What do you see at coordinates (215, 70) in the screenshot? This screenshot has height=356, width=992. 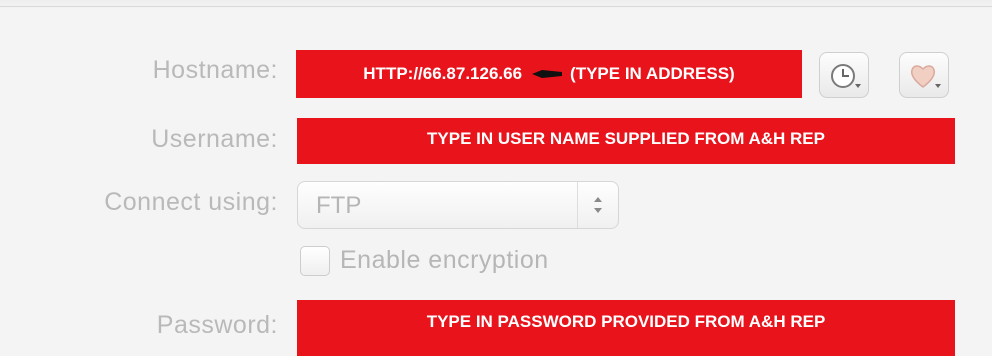 I see `hostname-label: Hostname:` at bounding box center [215, 70].